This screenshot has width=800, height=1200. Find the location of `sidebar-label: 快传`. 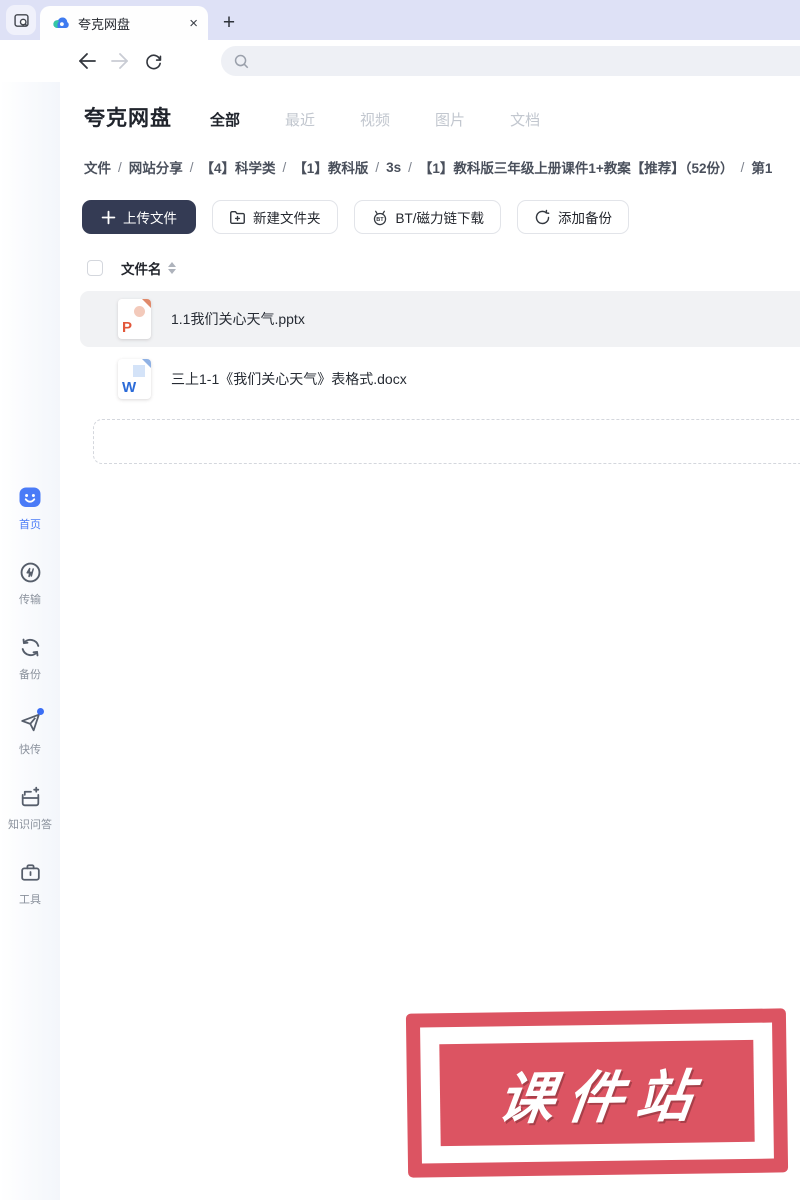

sidebar-label: 快传 is located at coordinates (30, 750).